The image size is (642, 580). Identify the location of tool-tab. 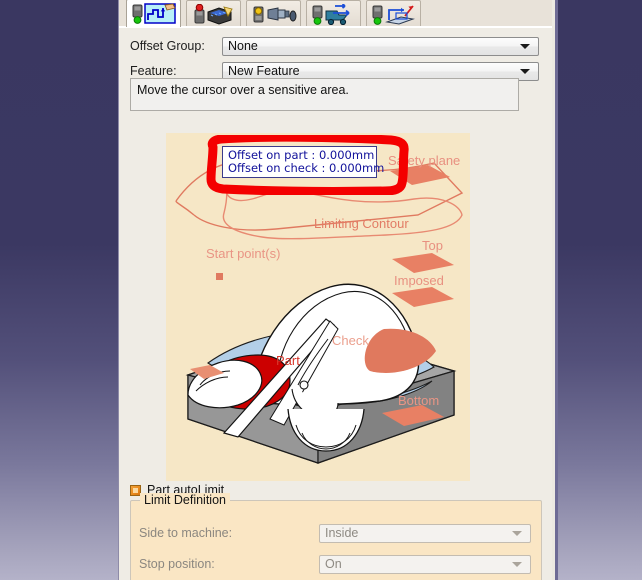
(273, 13).